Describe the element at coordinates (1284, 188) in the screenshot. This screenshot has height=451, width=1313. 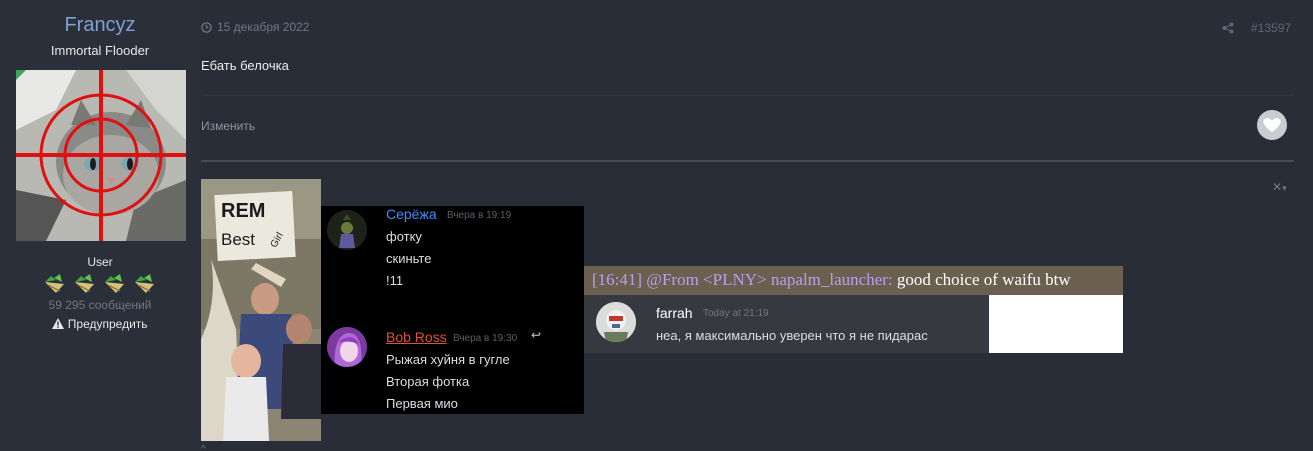
I see `chevron-down-icon: ▾` at that location.